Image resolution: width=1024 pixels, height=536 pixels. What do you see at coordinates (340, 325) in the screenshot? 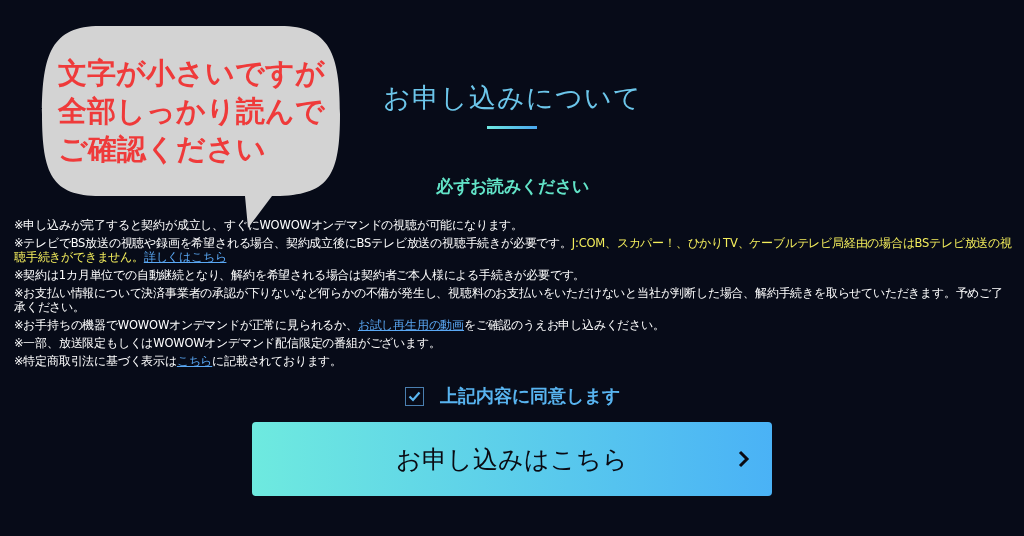
I see `note-text: ※お手持ちの機器でWOWOWオンデマンドが正常に見られるか、お試し再生用の動画をご確認のうえお申し込みください。` at bounding box center [340, 325].